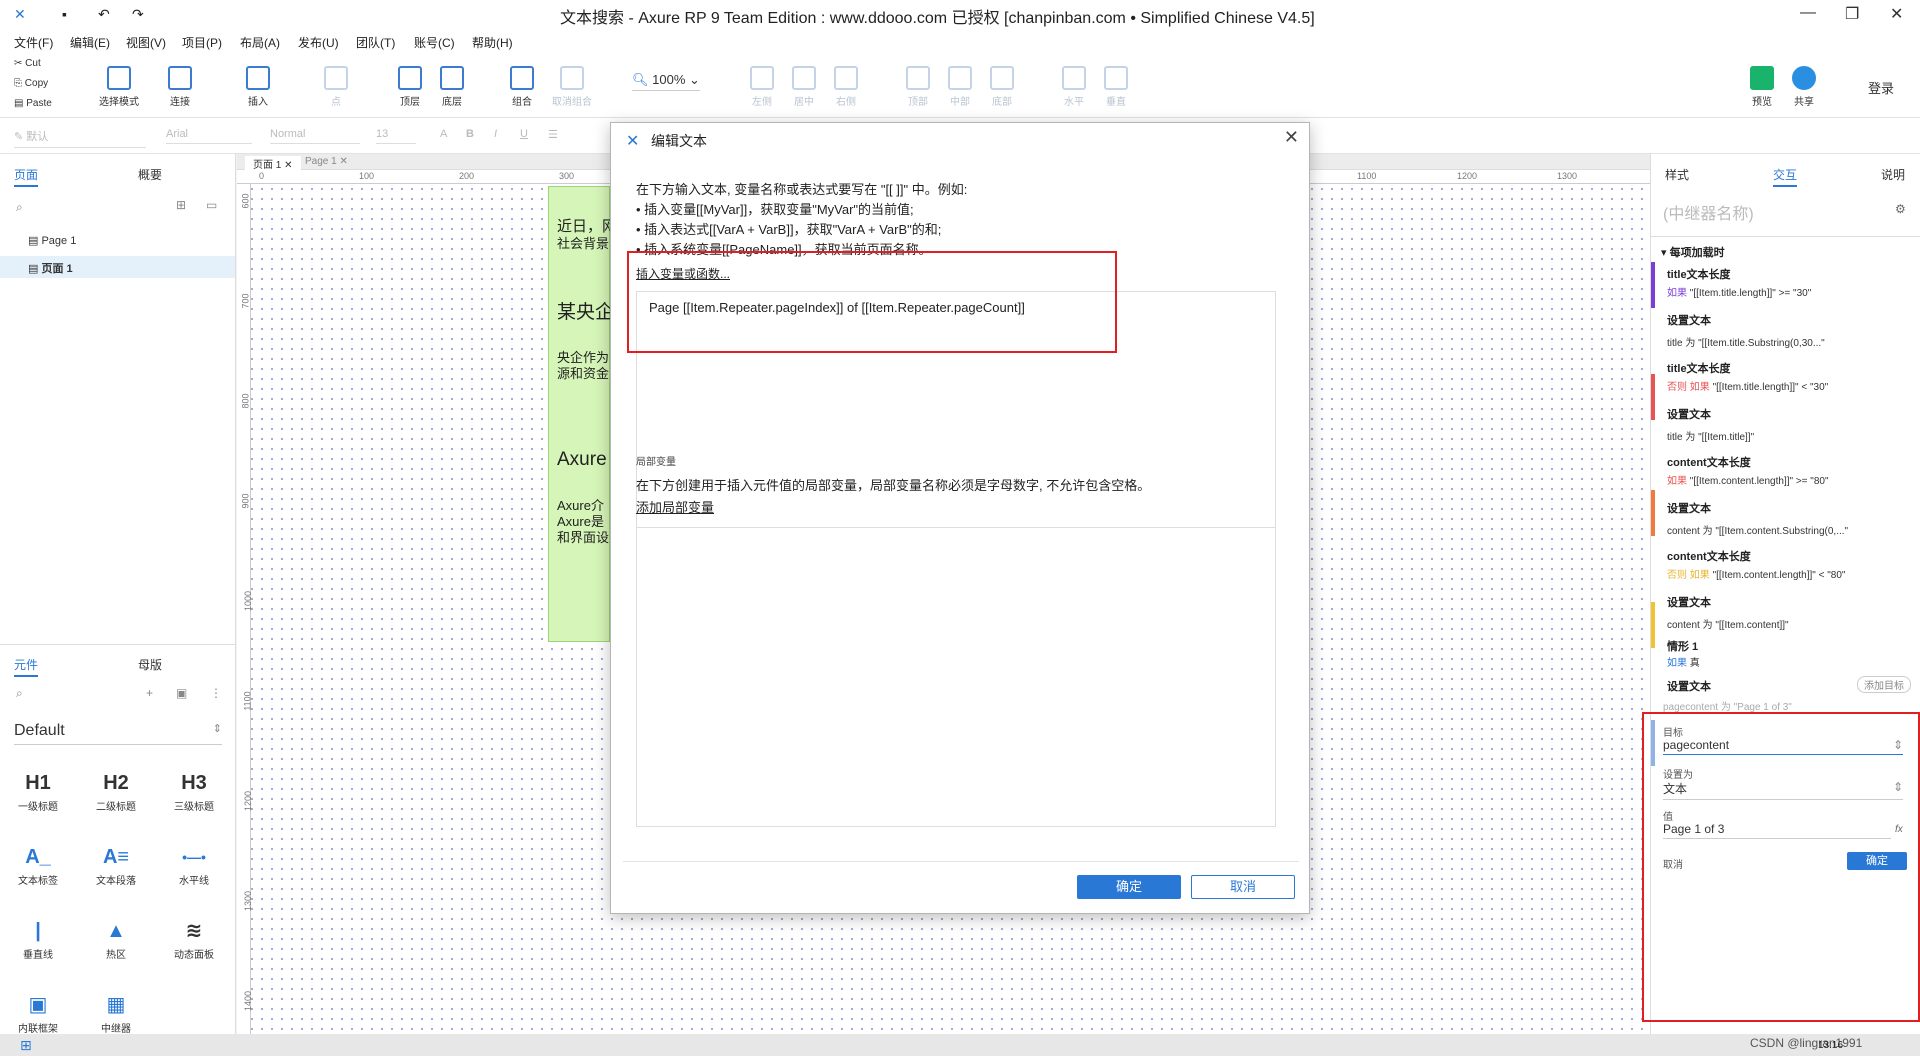 This screenshot has height=1056, width=1920. What do you see at coordinates (452, 87) in the screenshot?
I see `bottom-layer-button: 底层` at bounding box center [452, 87].